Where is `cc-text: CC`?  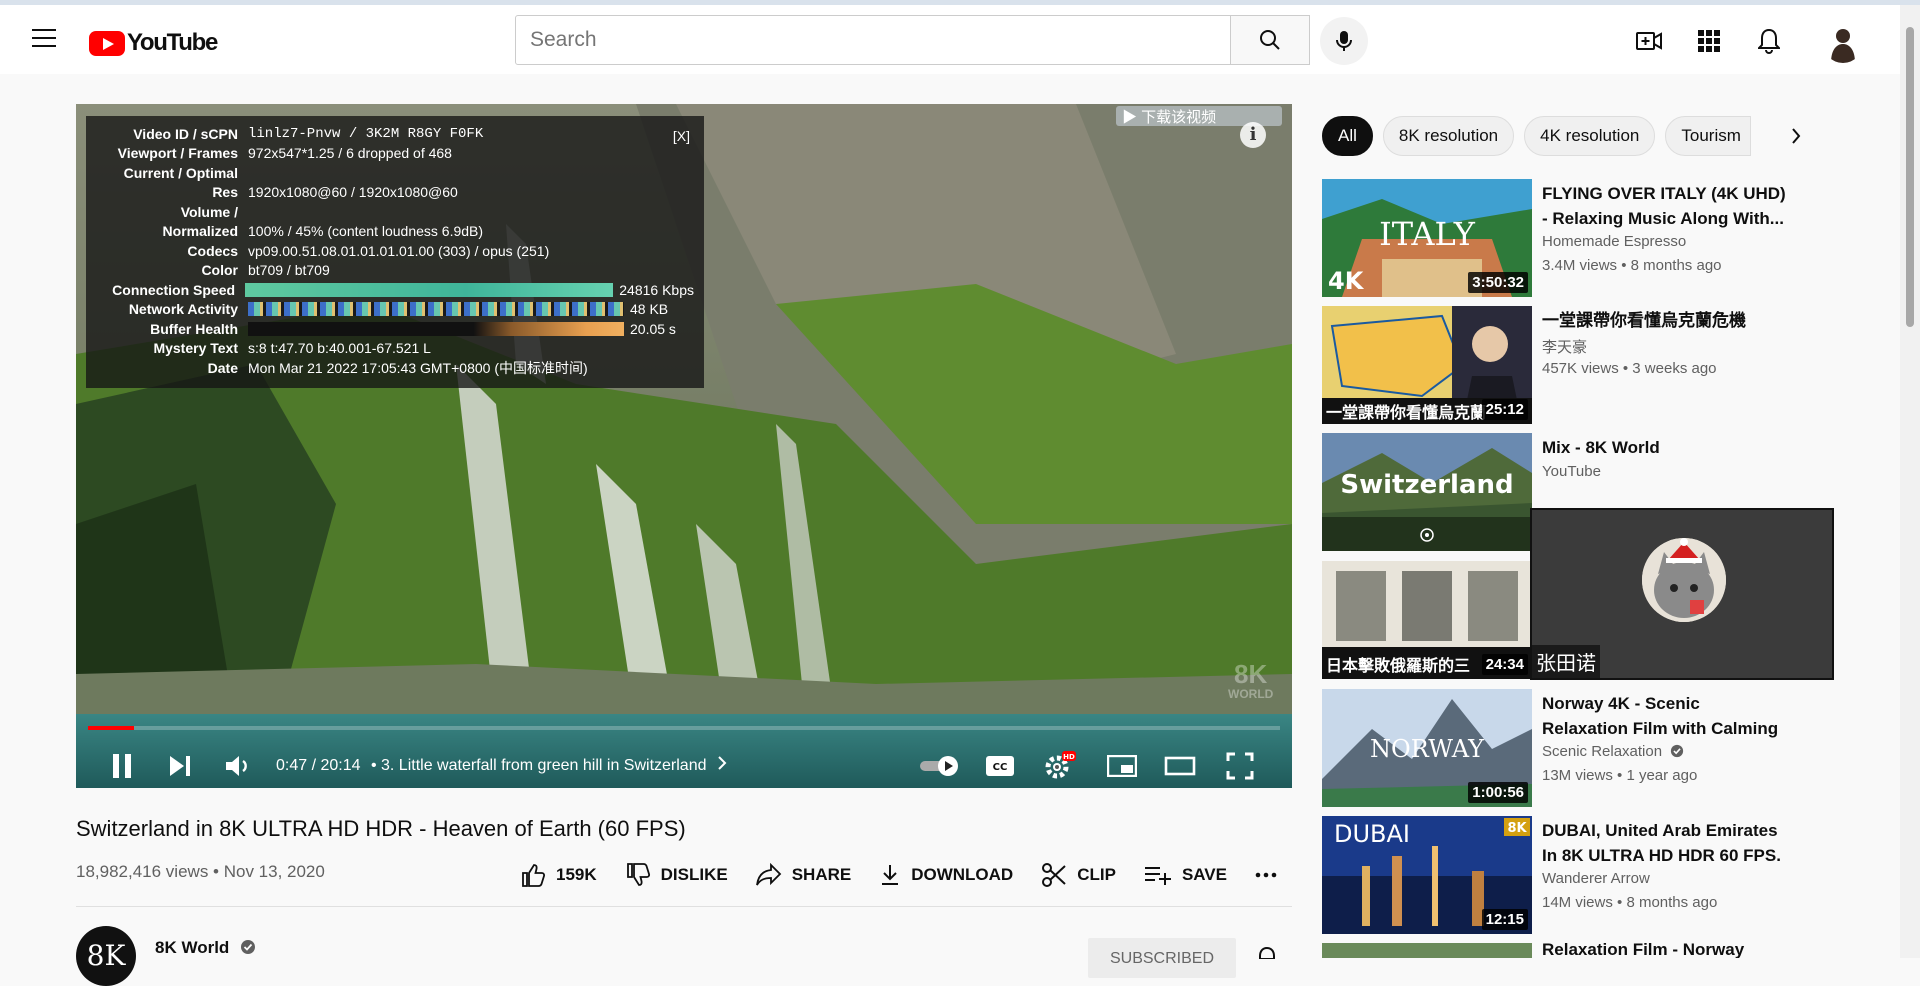
cc-text: CC is located at coordinates (1000, 767).